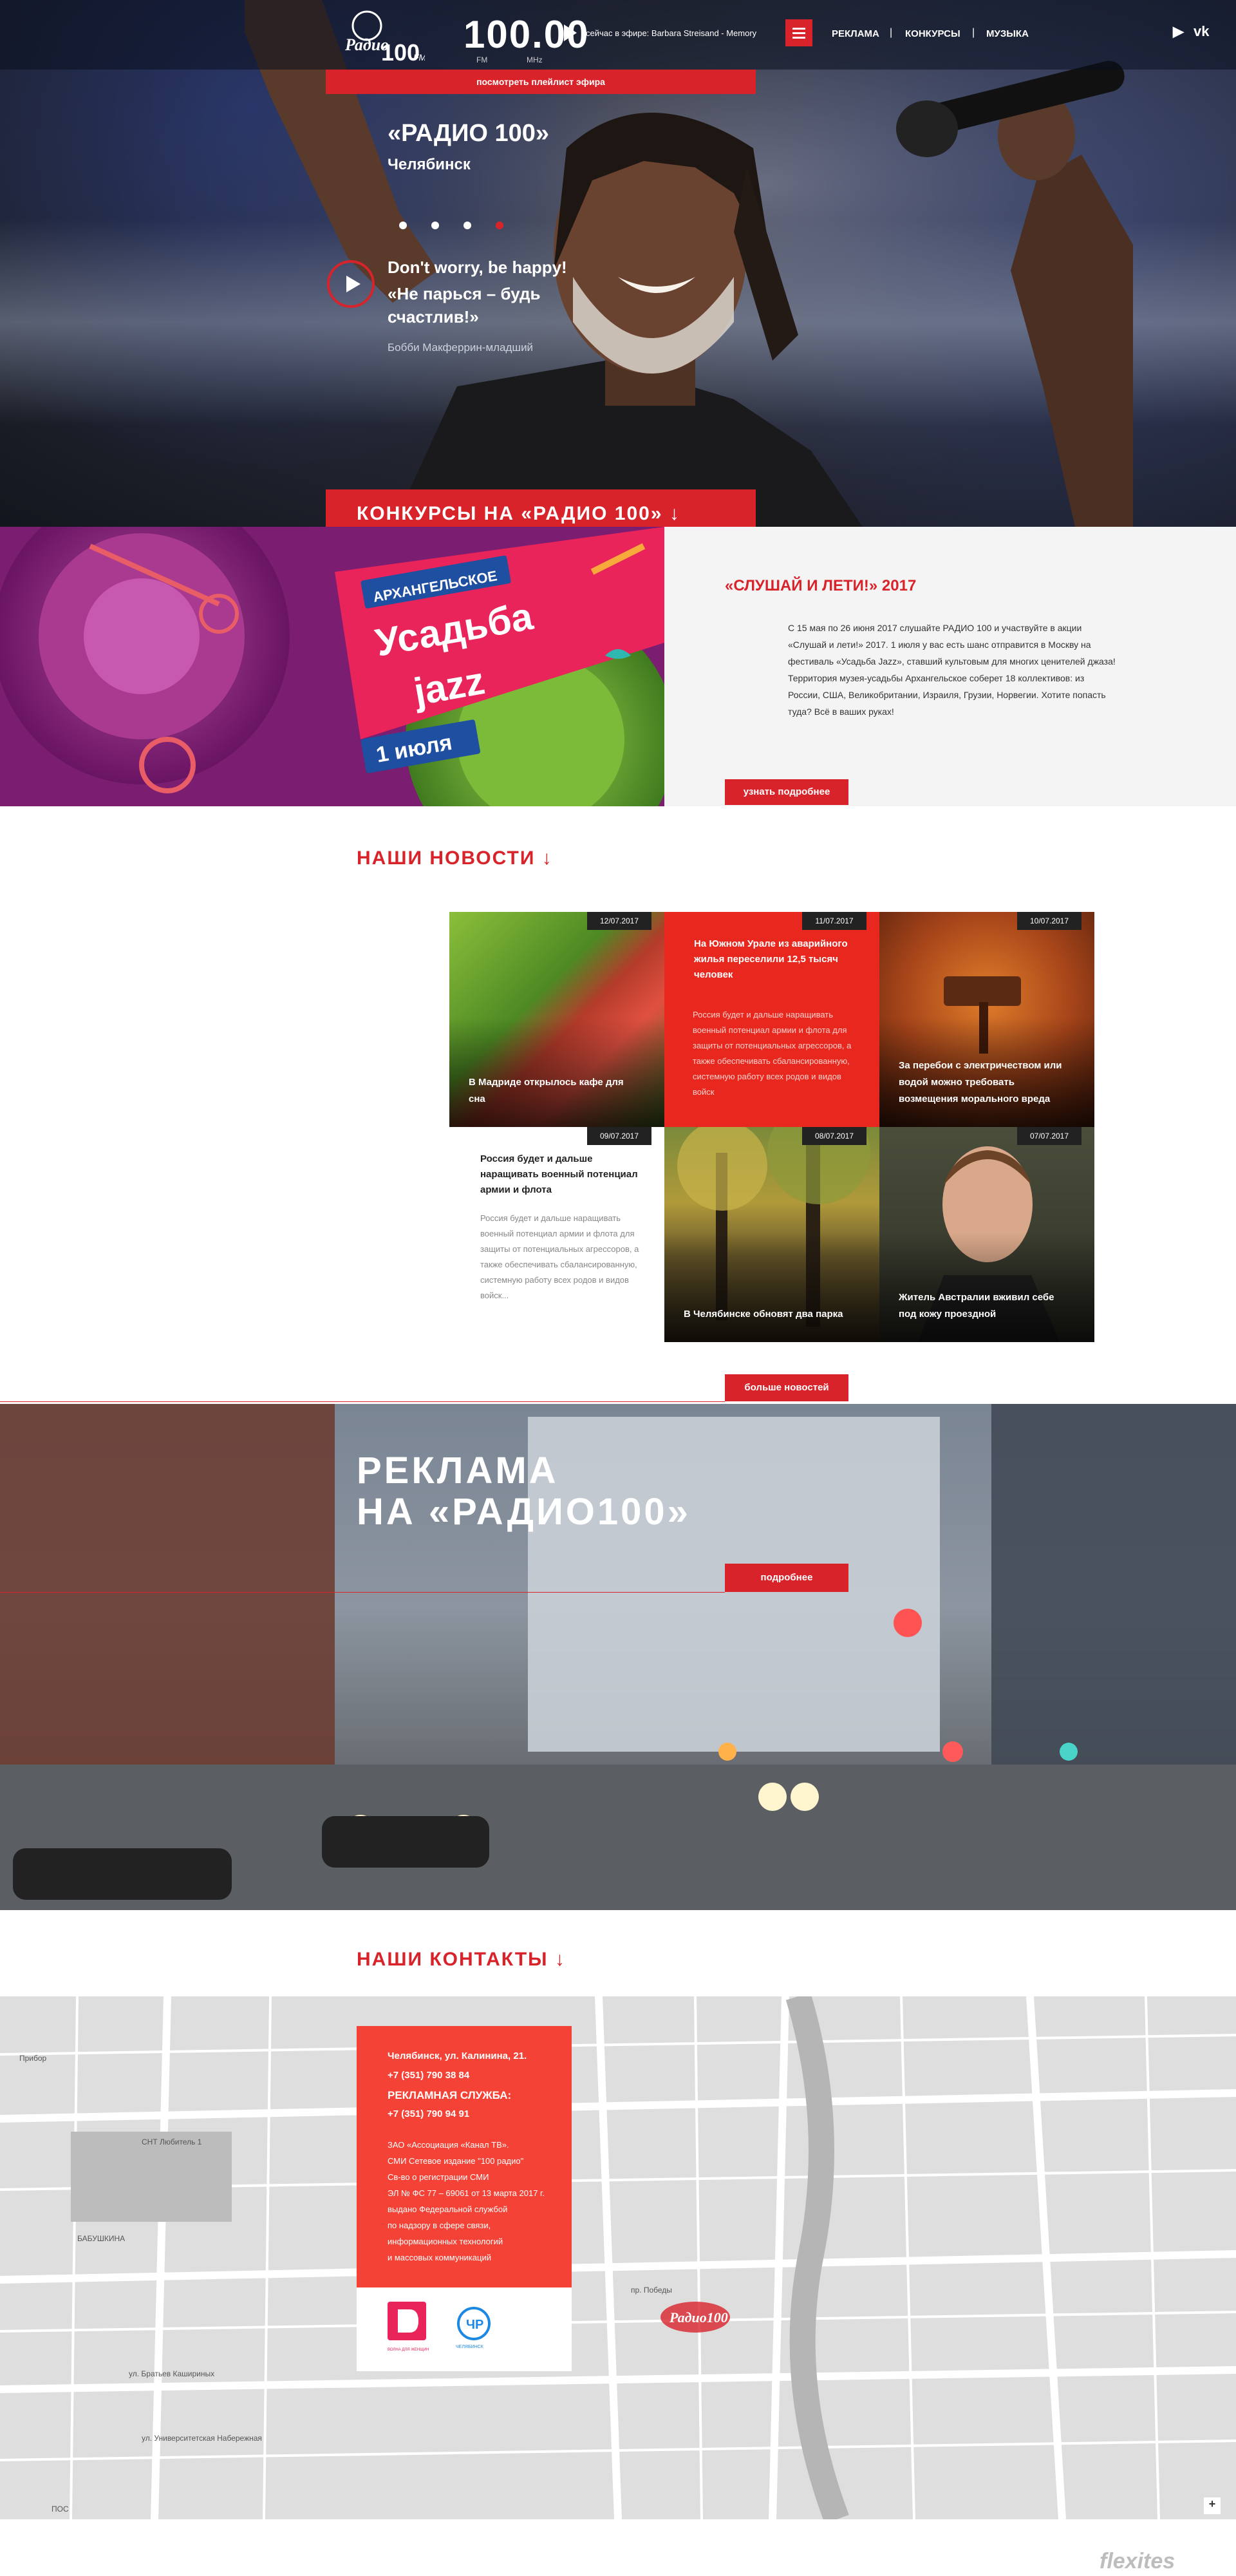 The height and width of the screenshot is (2576, 1236). I want to click on map-zoom-in: +, so click(1212, 2505).